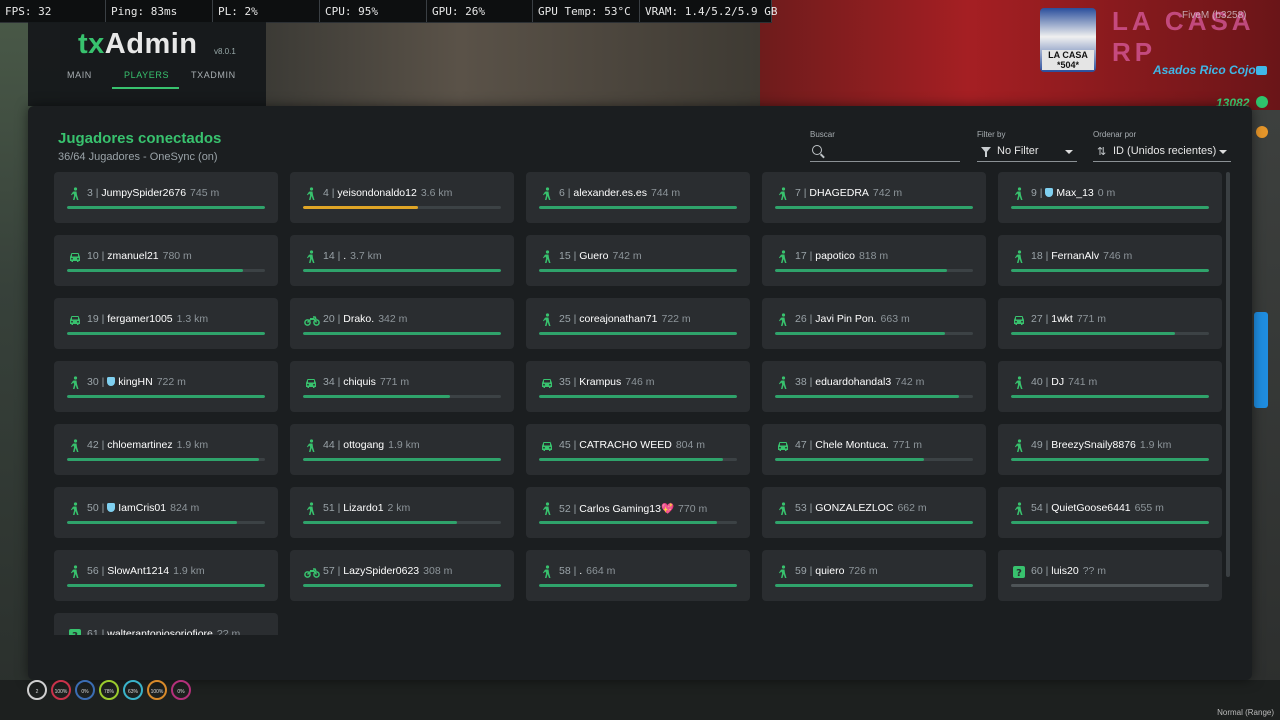  What do you see at coordinates (1062, 319) in the screenshot?
I see `player-name: 1wkt` at bounding box center [1062, 319].